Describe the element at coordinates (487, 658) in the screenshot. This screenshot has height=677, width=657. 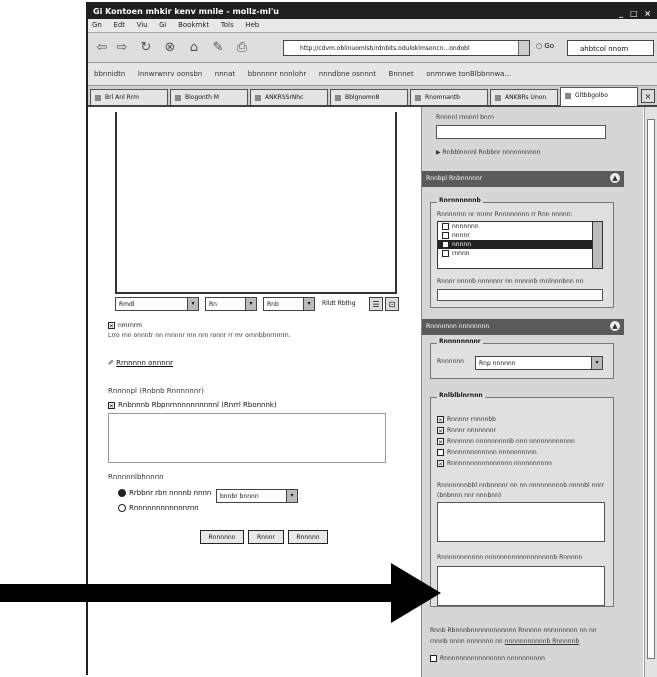
I see `bottom-checkbox: Rnnnnnnnnnnnnnnnn nnnnnnnnnn` at that location.